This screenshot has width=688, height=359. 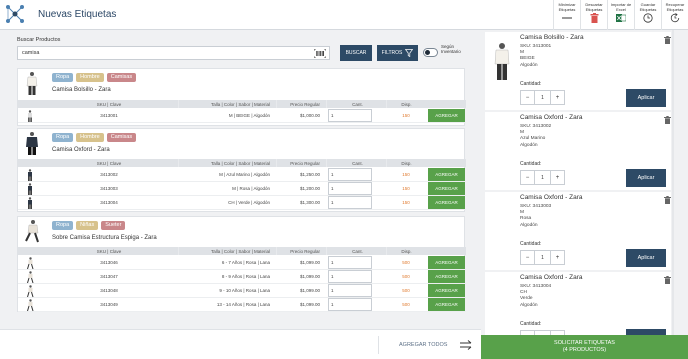 I want to click on inventory-toggle, so click(x=430, y=52).